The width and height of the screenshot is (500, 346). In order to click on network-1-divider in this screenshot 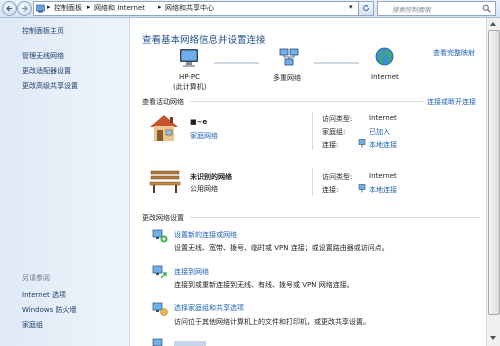, I will do `click(312, 131)`.